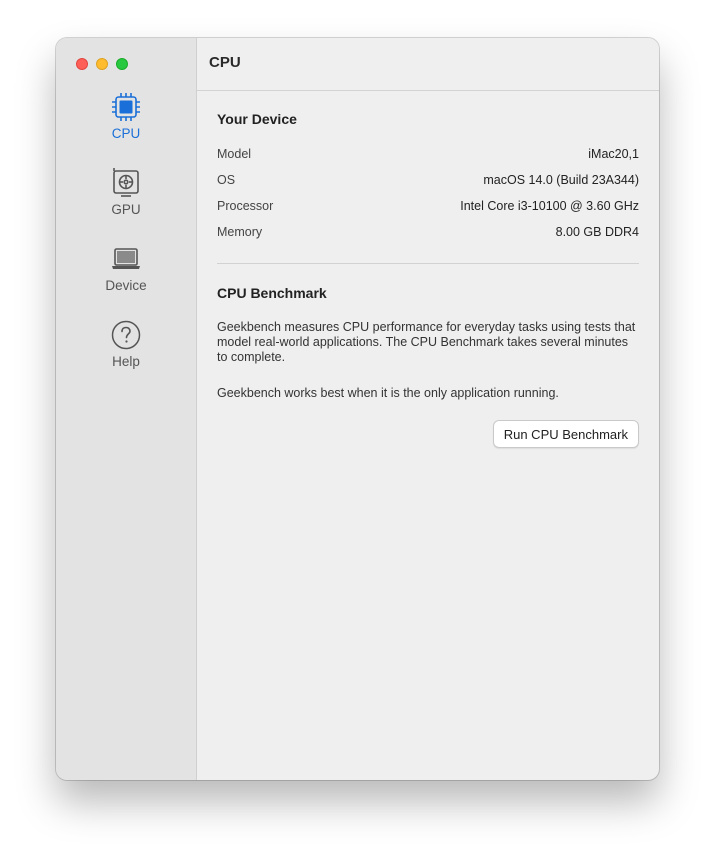  What do you see at coordinates (549, 206) in the screenshot?
I see `info-value: Intel Core i3-10100 @ 3.60 GHz` at bounding box center [549, 206].